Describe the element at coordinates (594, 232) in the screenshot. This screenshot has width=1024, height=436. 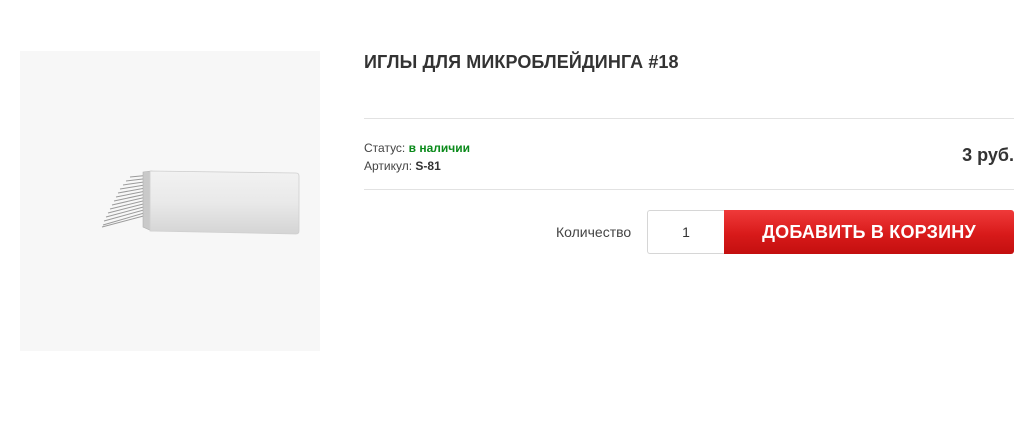
I see `quantity-label: Количество` at that location.